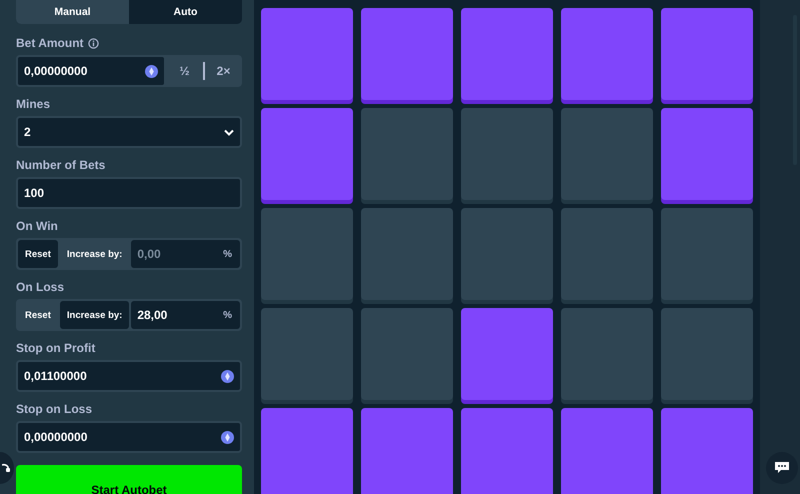  Describe the element at coordinates (184, 71) in the screenshot. I see `half-button: ½` at that location.